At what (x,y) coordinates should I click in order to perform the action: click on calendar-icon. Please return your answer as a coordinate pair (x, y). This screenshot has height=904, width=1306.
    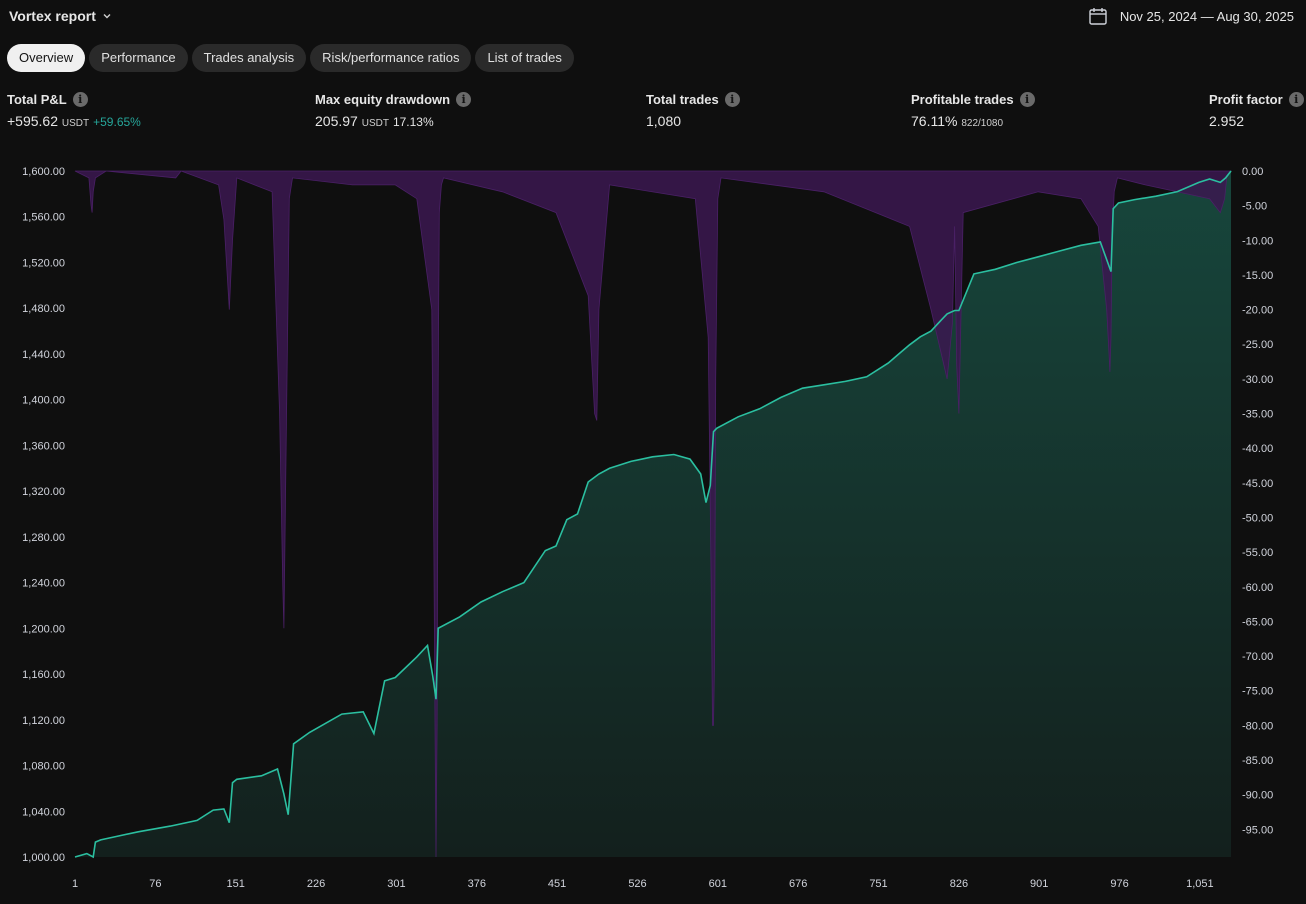
    Looking at the image, I should click on (1098, 16).